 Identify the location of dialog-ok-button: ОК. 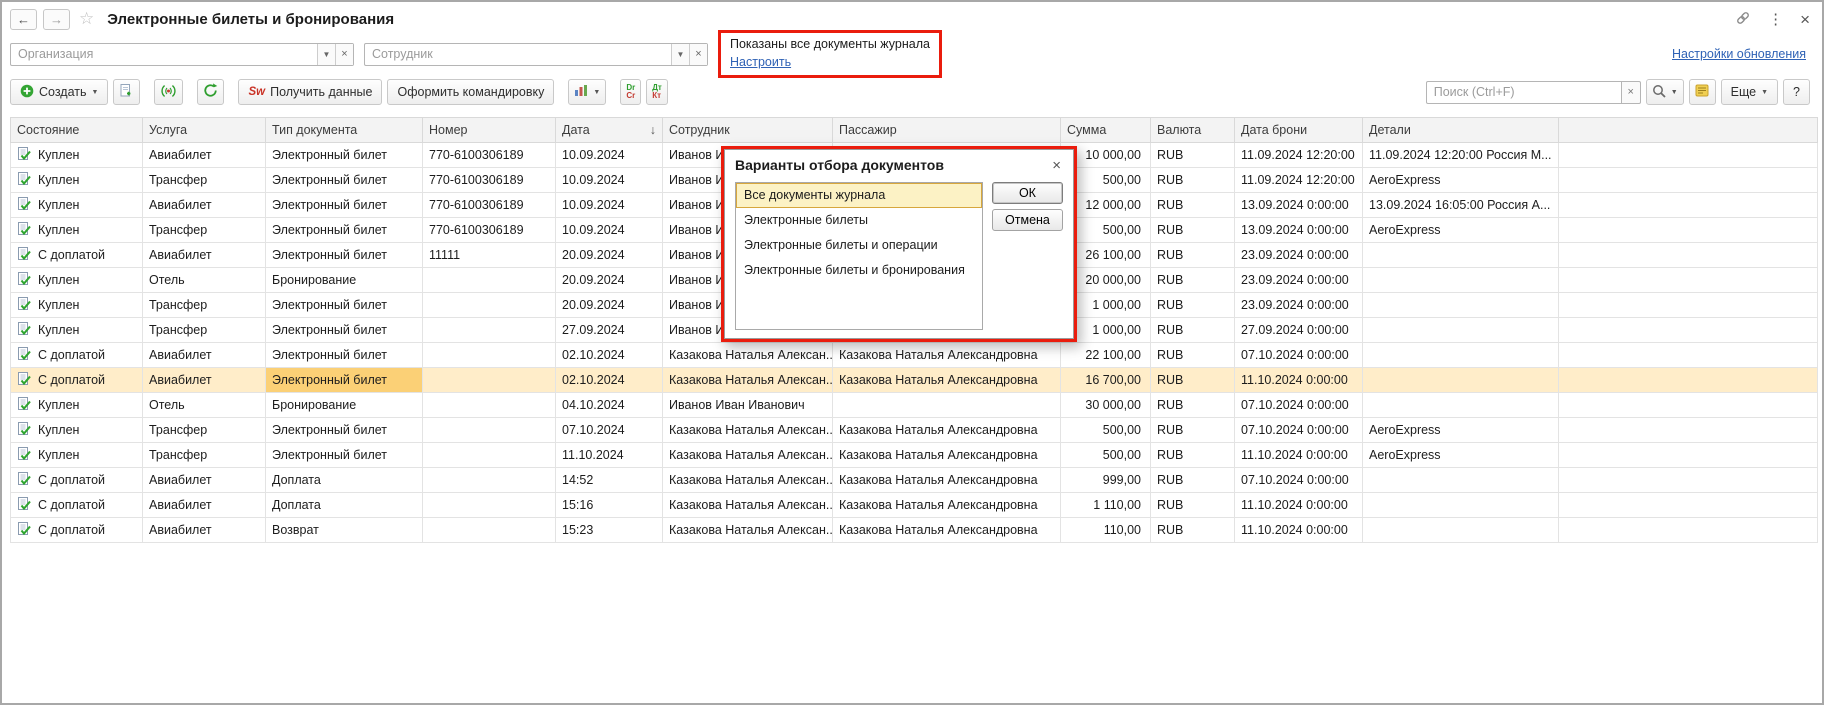
(1027, 193).